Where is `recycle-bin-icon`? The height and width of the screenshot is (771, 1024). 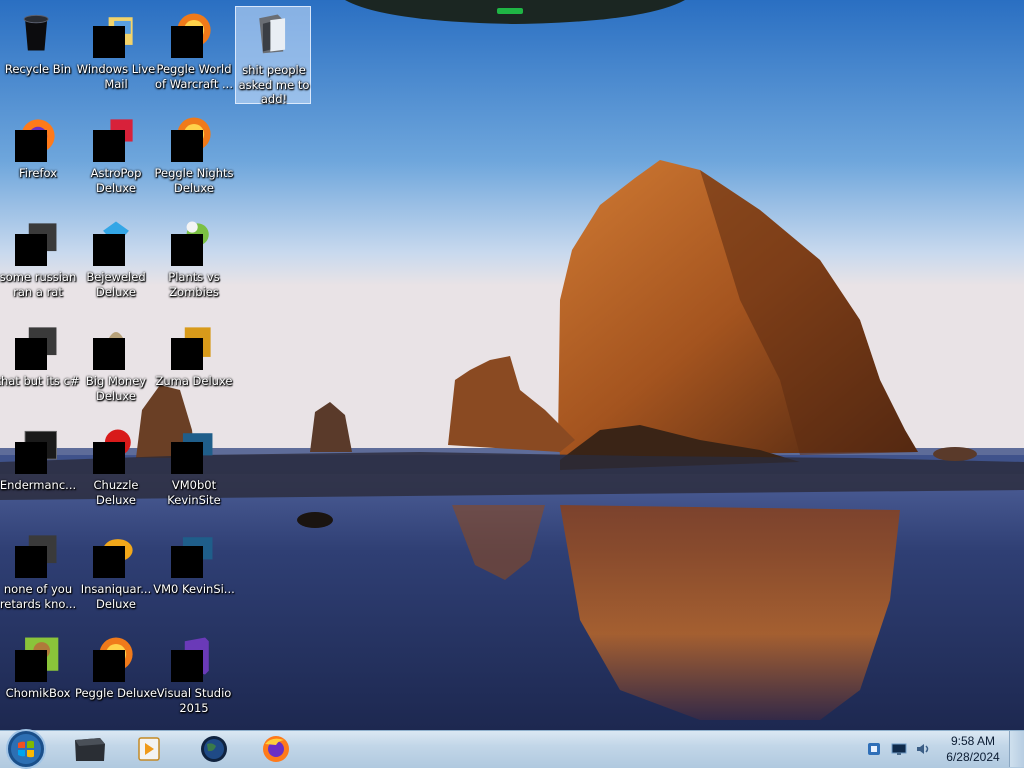
recycle-bin-icon is located at coordinates (36, 32).